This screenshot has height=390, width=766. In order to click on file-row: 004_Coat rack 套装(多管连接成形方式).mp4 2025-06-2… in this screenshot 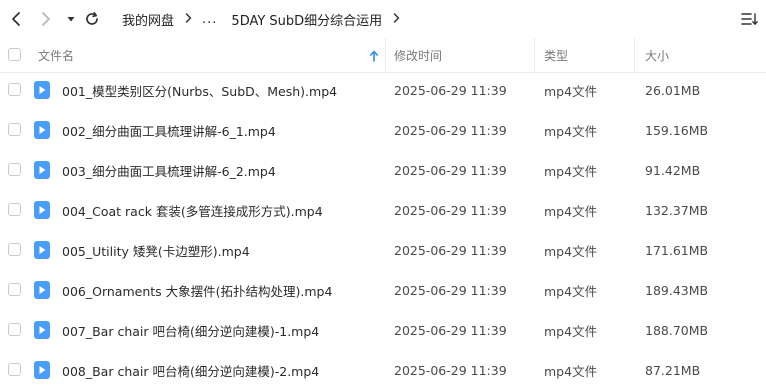, I will do `click(383, 210)`.